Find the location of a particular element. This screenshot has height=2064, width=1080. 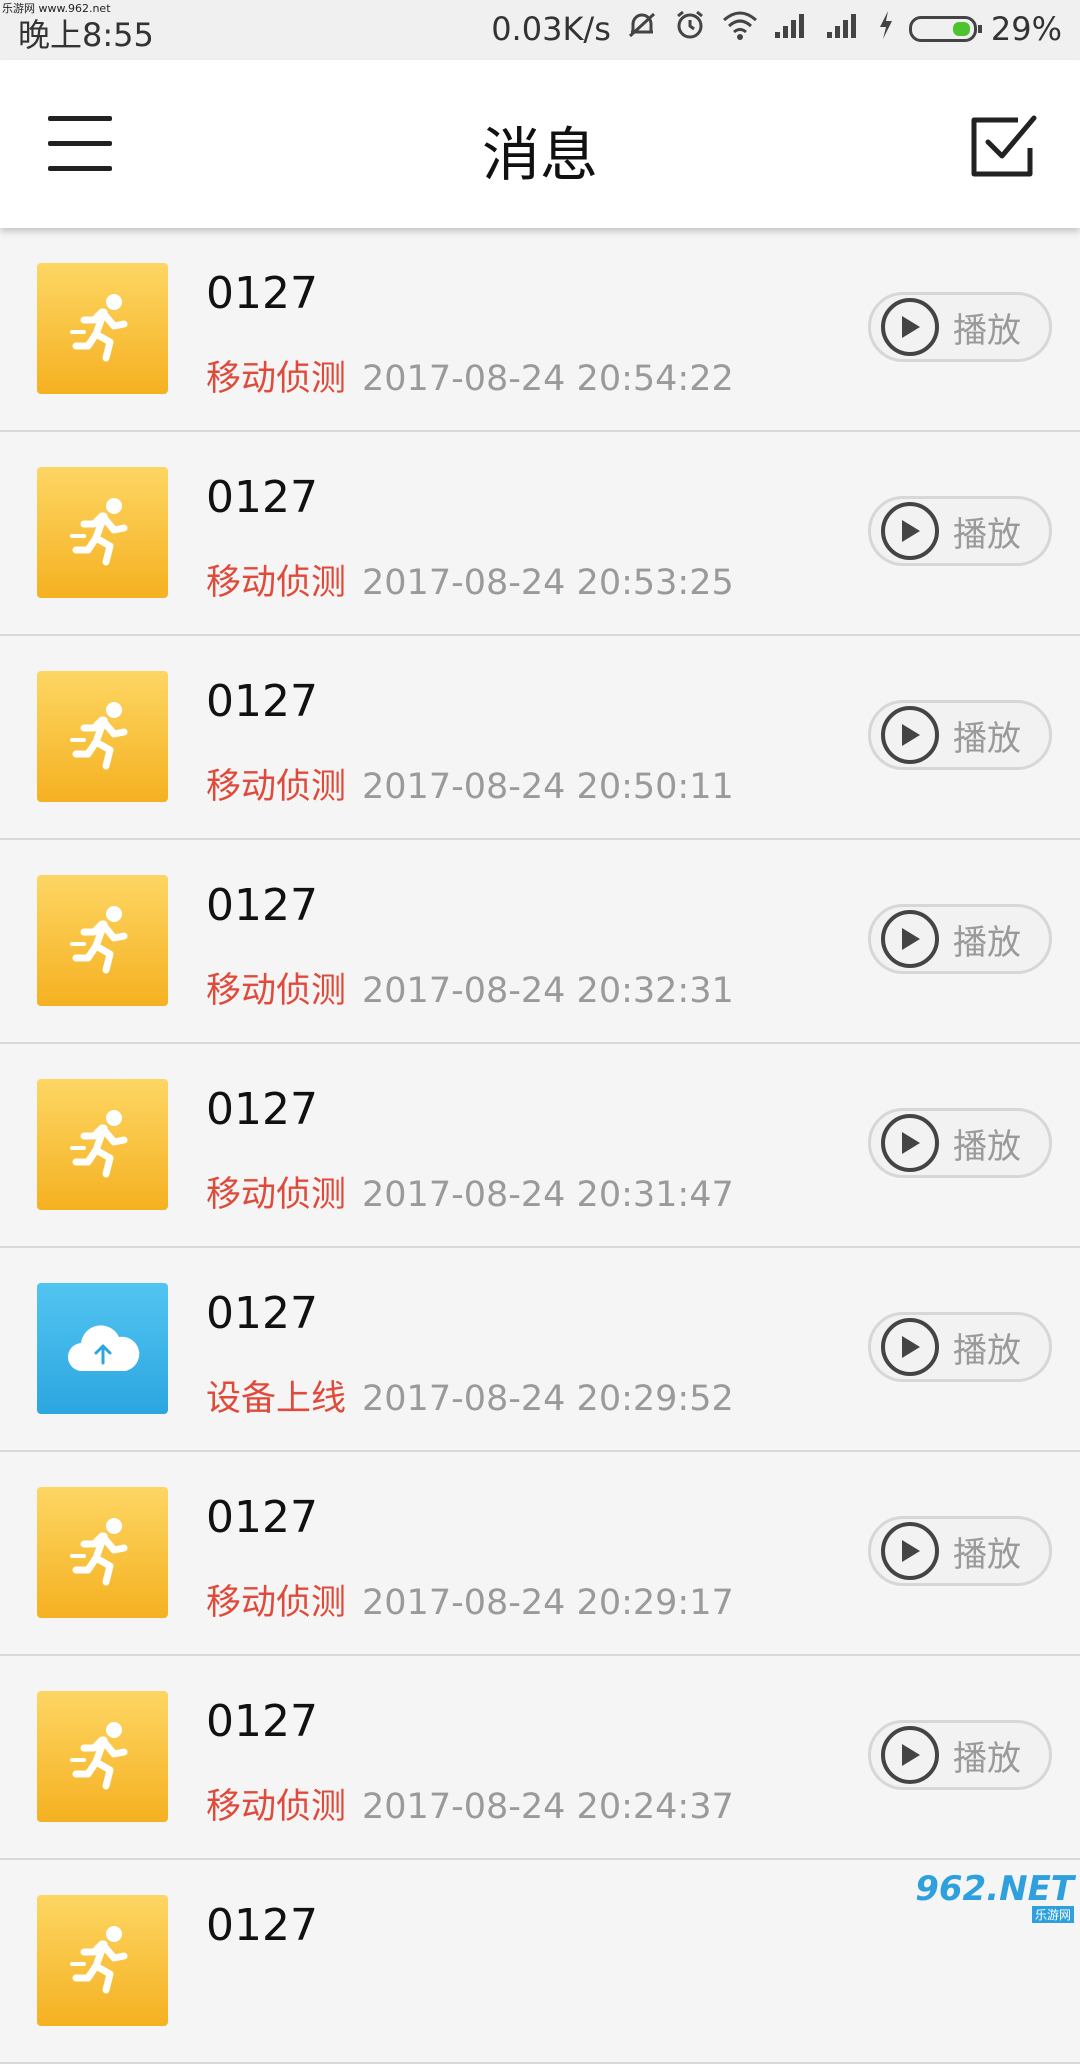

event-time: 2017-08-24 20:32:31 is located at coordinates (548, 991).